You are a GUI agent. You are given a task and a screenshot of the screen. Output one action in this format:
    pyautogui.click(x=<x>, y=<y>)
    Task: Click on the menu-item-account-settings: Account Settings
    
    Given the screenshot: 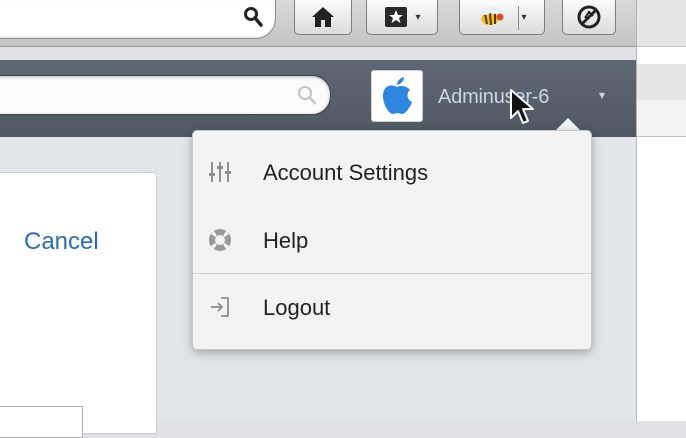 What is the action you would take?
    pyautogui.click(x=392, y=172)
    